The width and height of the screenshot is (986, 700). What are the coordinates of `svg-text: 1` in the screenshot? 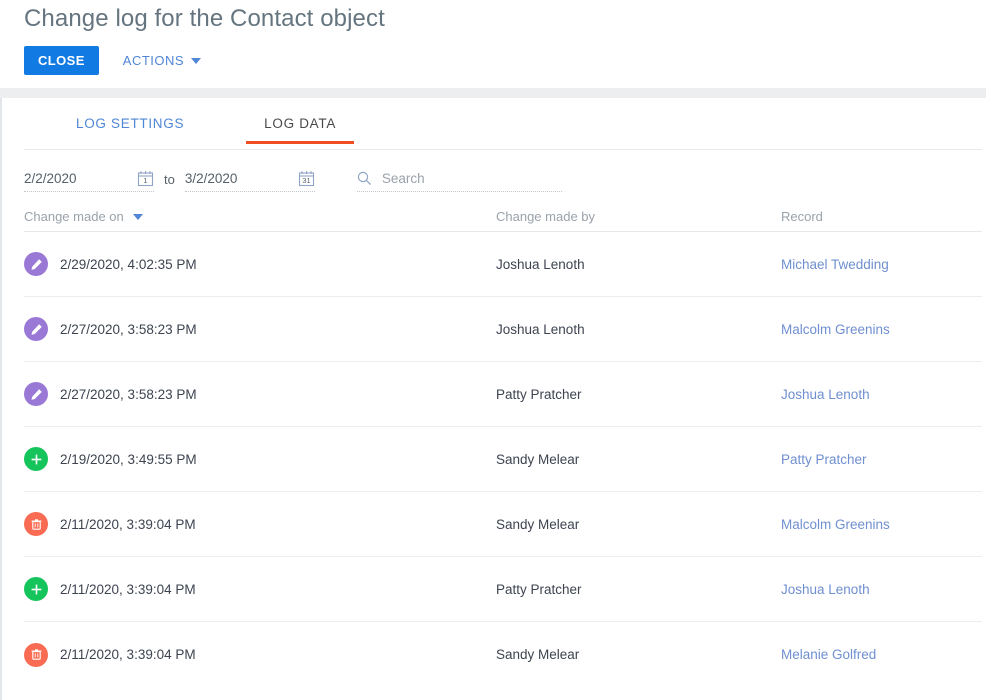 It's located at (145, 180).